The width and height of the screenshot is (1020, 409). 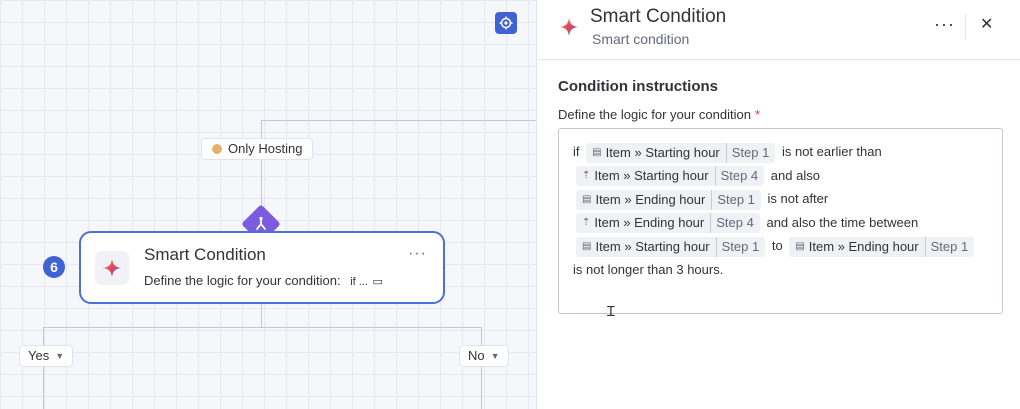 I want to click on panel-header: Smart Condition Smart condition ··· ✕, so click(x=778, y=30).